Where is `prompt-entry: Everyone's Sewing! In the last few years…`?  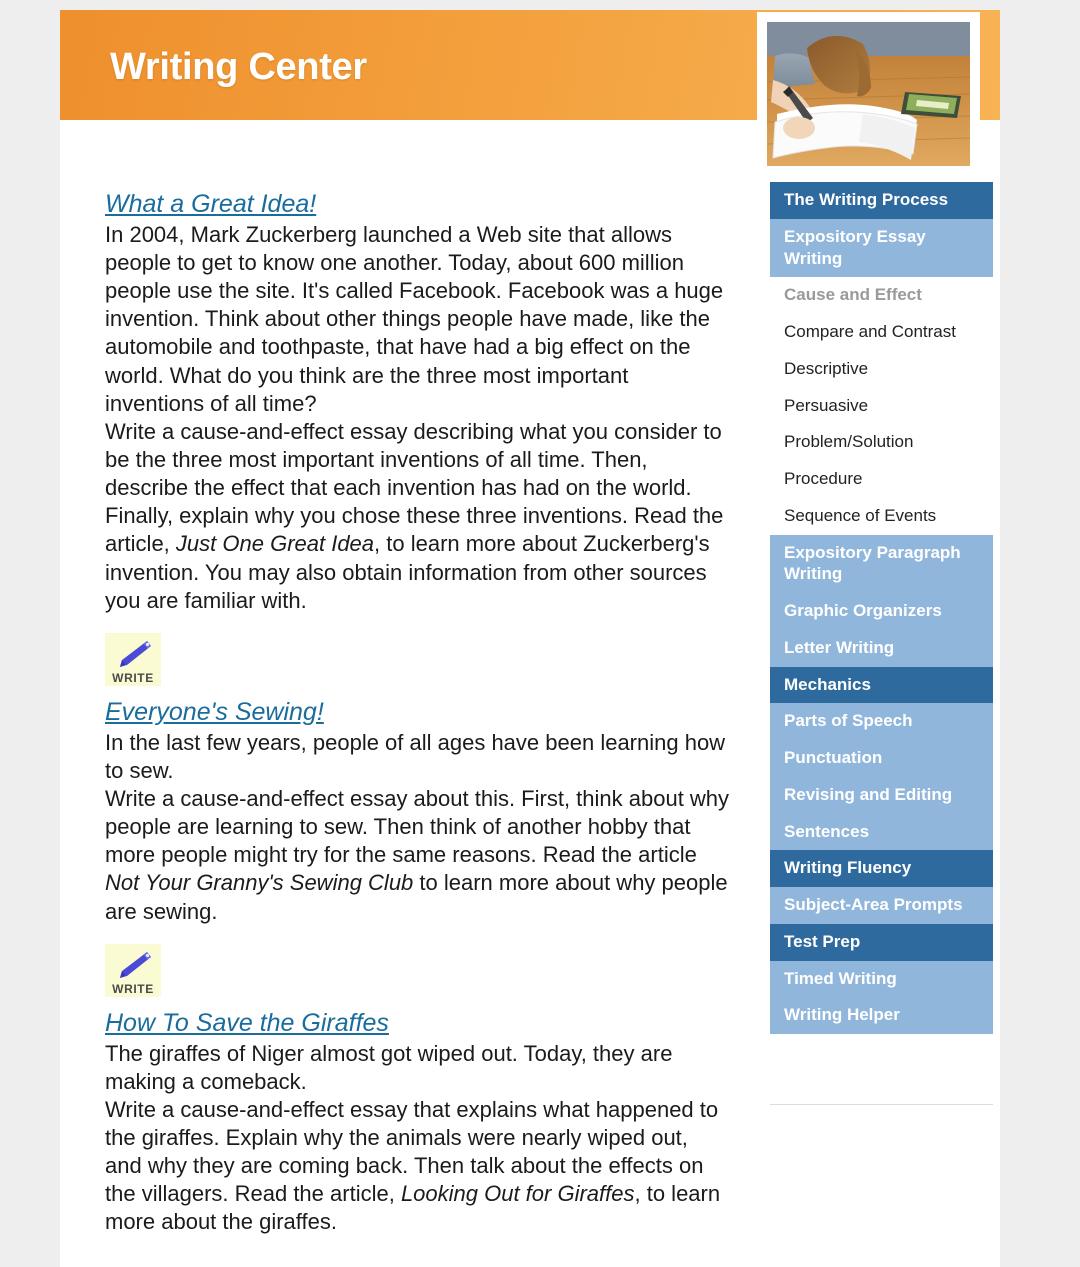 prompt-entry: Everyone's Sewing! In the last few years… is located at coordinates (417, 812).